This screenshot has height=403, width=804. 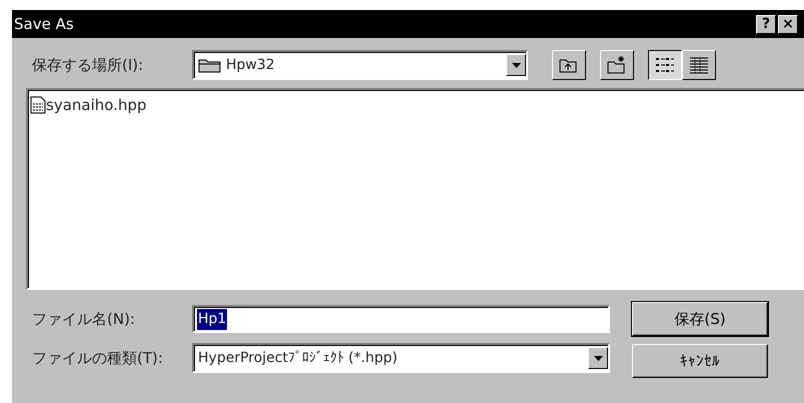 What do you see at coordinates (700, 361) in the screenshot?
I see `cancel-button: ｷｬﾝｾﾙ` at bounding box center [700, 361].